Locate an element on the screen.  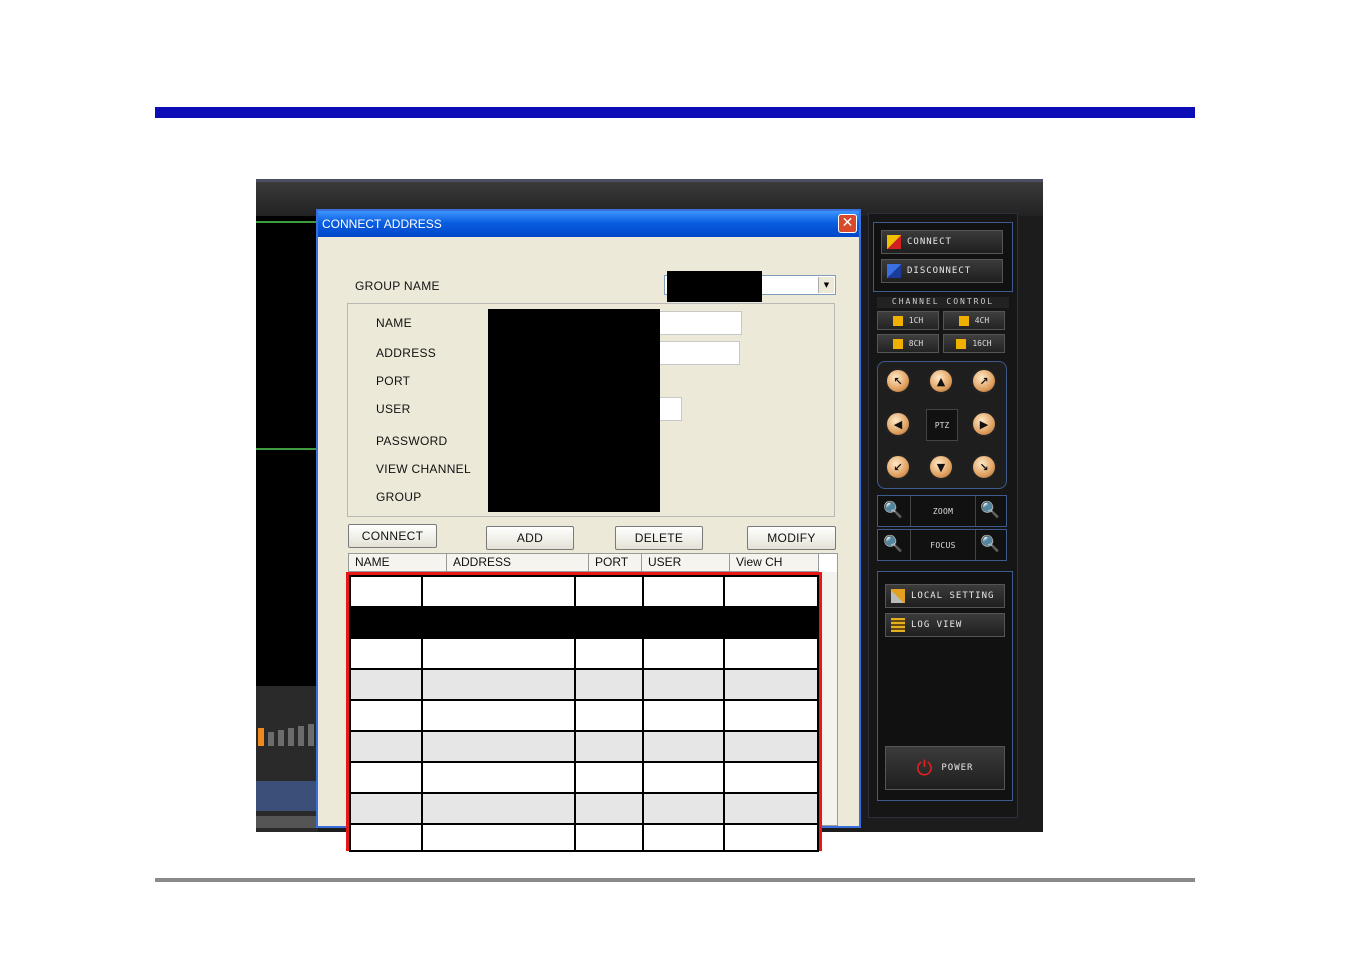
redacted-value is located at coordinates (714, 286).